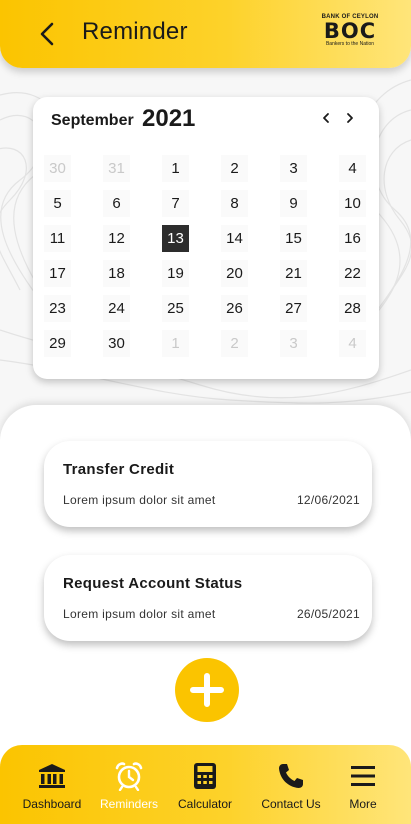 The image size is (411, 824). I want to click on calendar-day: 6, so click(116, 203).